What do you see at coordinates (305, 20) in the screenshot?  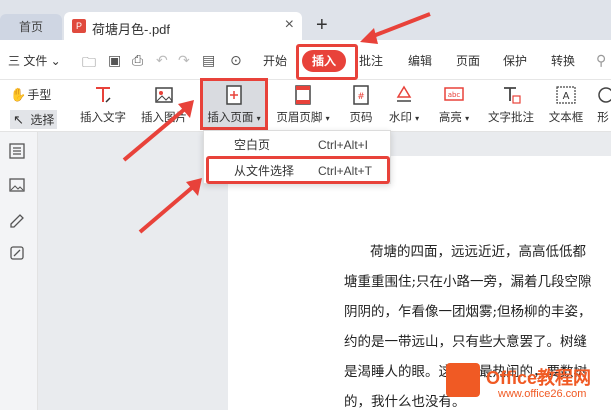 I see `tab-bar: 首页 P 荷塘月色-.pdf × +` at bounding box center [305, 20].